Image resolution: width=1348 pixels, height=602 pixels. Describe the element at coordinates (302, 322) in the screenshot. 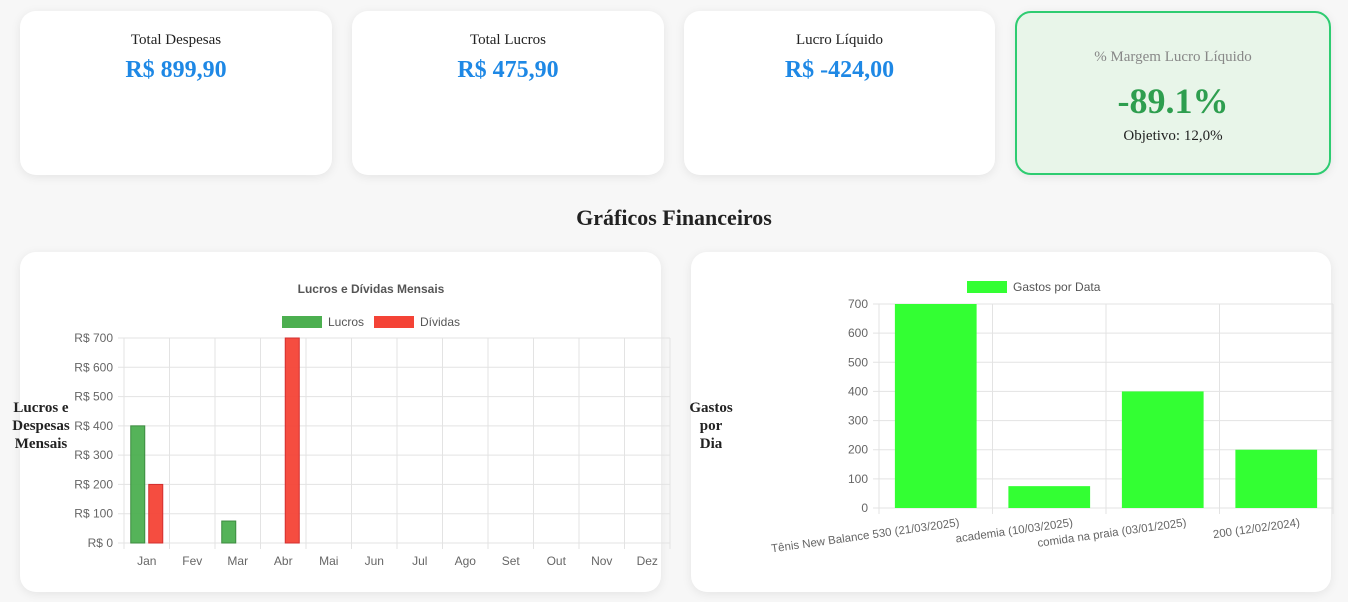

I see `legend-swatch-lucros` at that location.